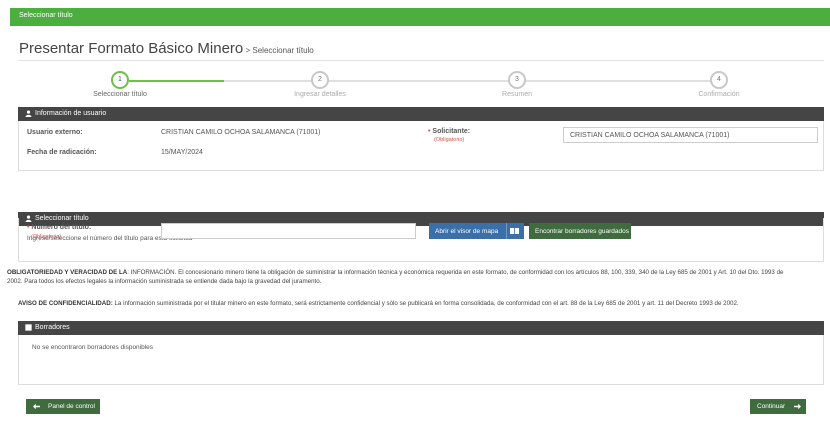 The image size is (830, 422). Describe the element at coordinates (55, 132) in the screenshot. I see `external-user-label: Usuario externo:` at that location.